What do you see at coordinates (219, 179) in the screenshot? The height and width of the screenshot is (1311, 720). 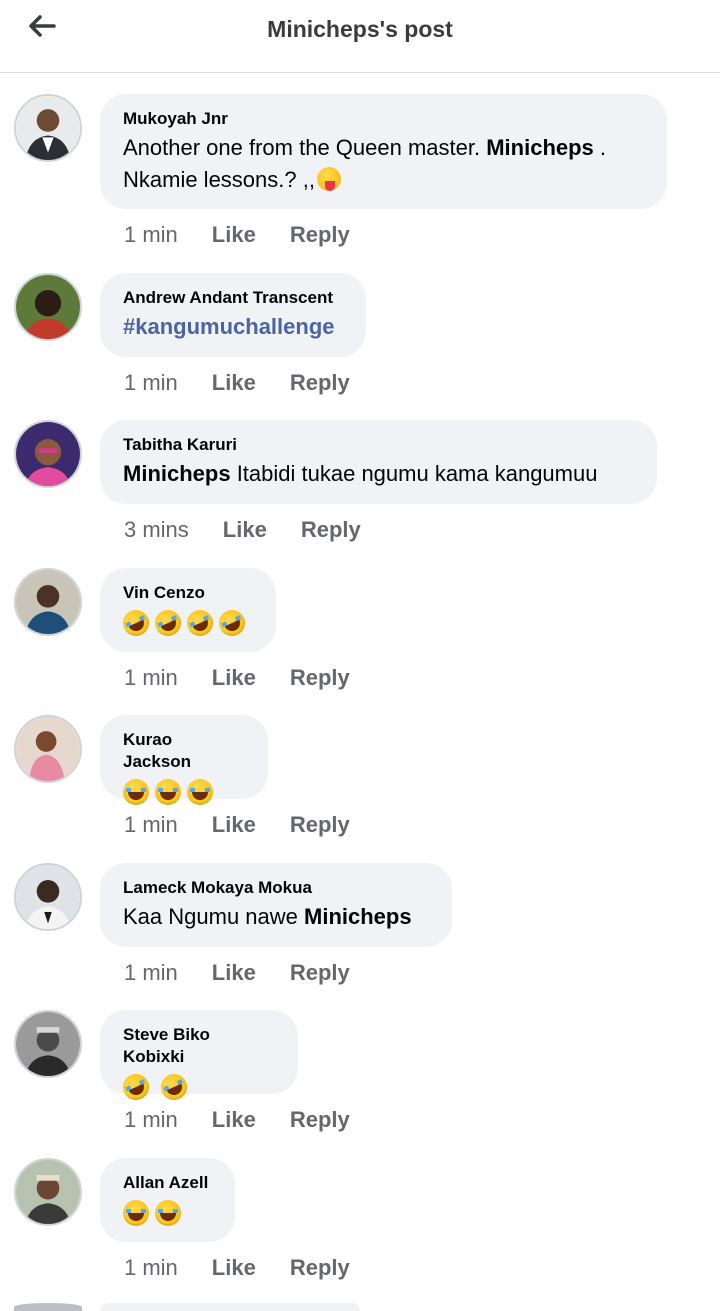 I see `comment-text-part: Nkamie lessons.? ,,` at bounding box center [219, 179].